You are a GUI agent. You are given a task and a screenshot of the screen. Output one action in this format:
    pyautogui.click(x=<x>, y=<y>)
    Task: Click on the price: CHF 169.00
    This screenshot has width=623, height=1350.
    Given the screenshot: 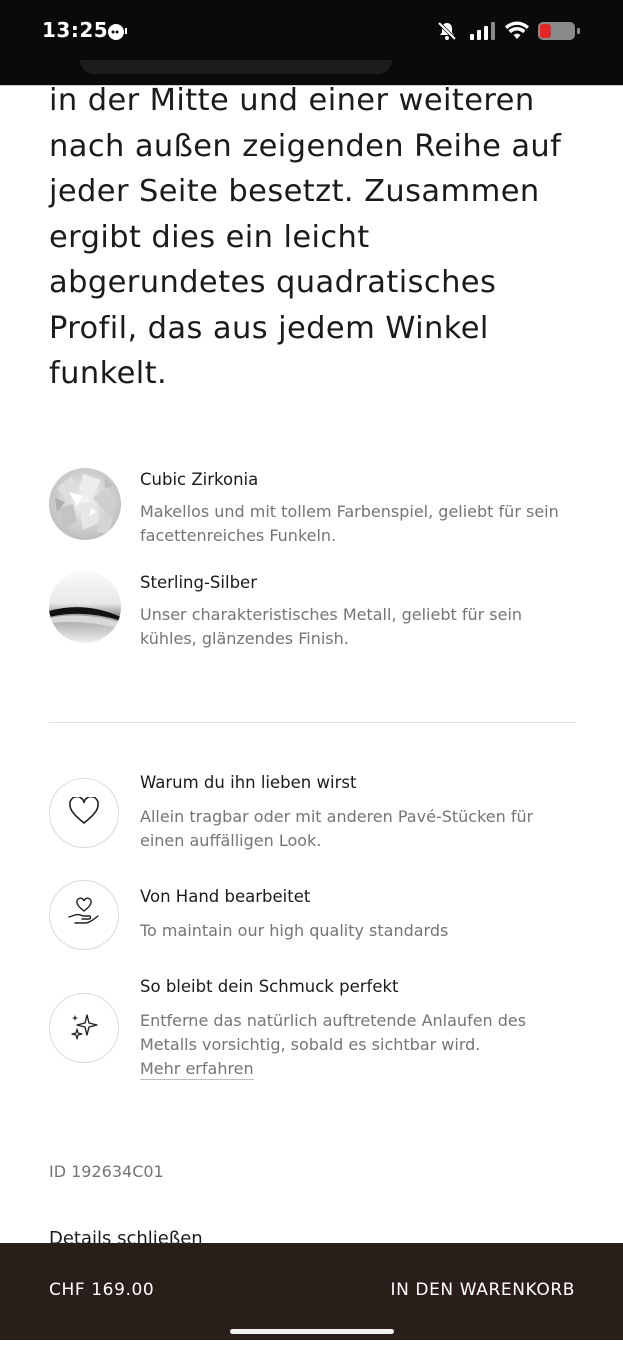 What is the action you would take?
    pyautogui.click(x=102, y=1290)
    